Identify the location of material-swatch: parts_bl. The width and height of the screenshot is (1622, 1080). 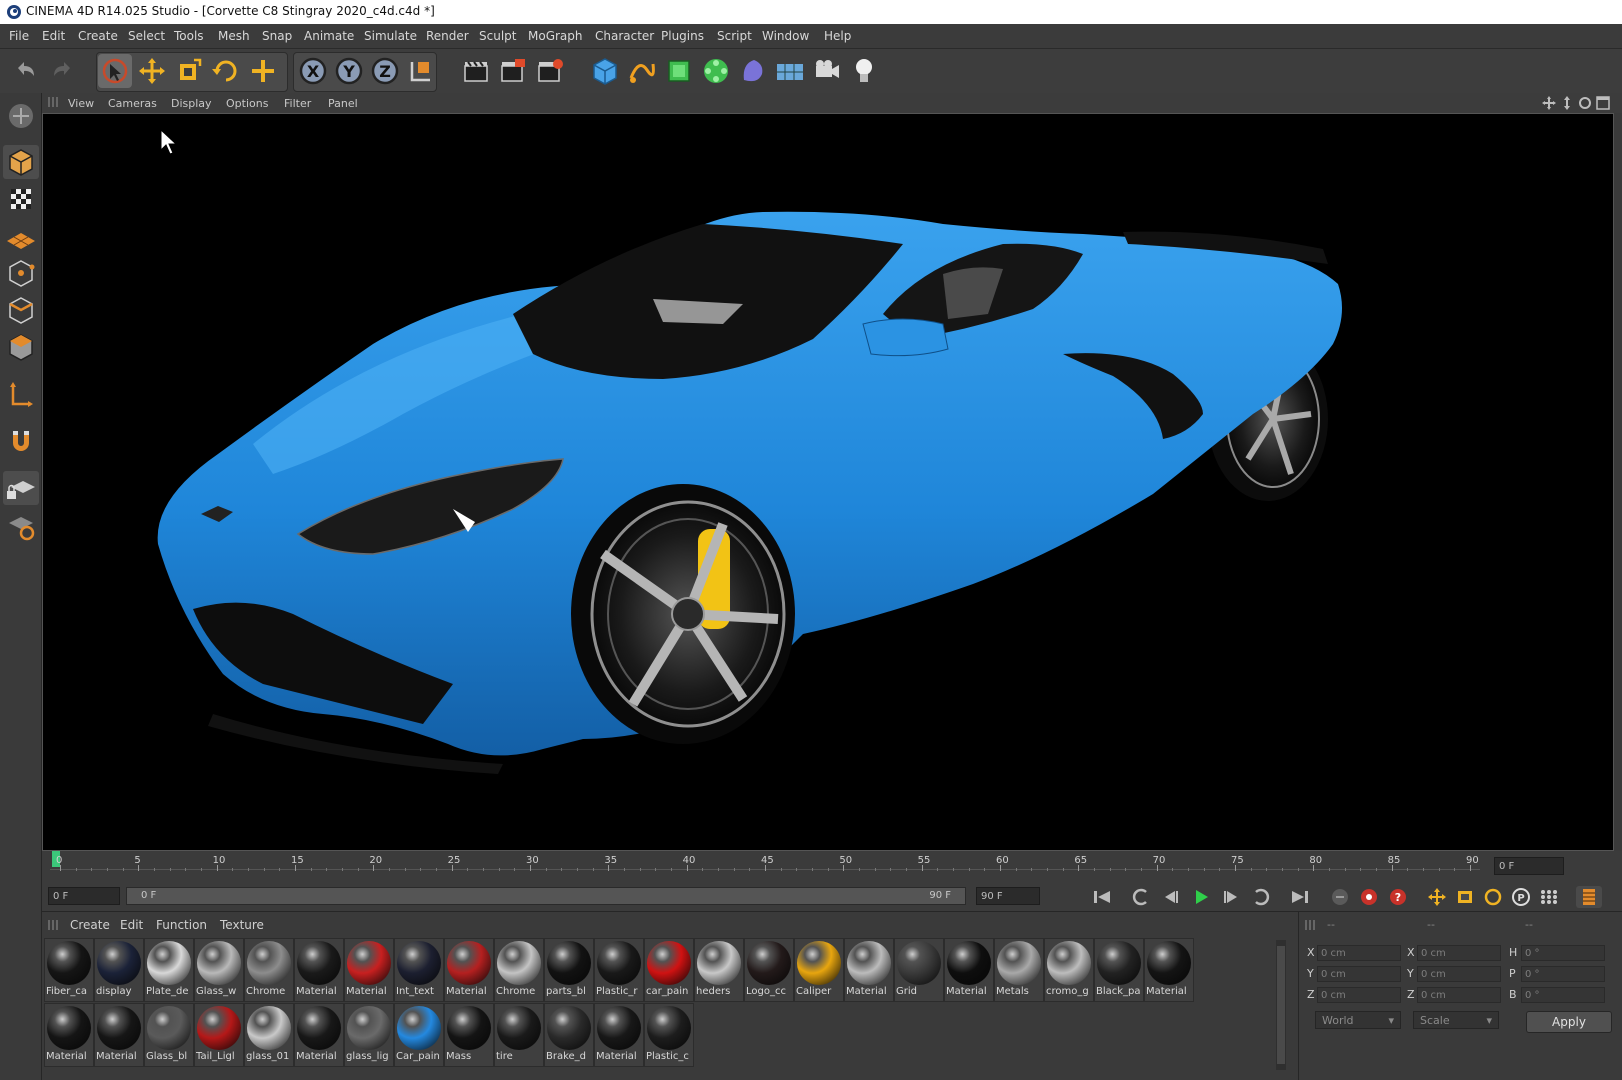
(569, 970).